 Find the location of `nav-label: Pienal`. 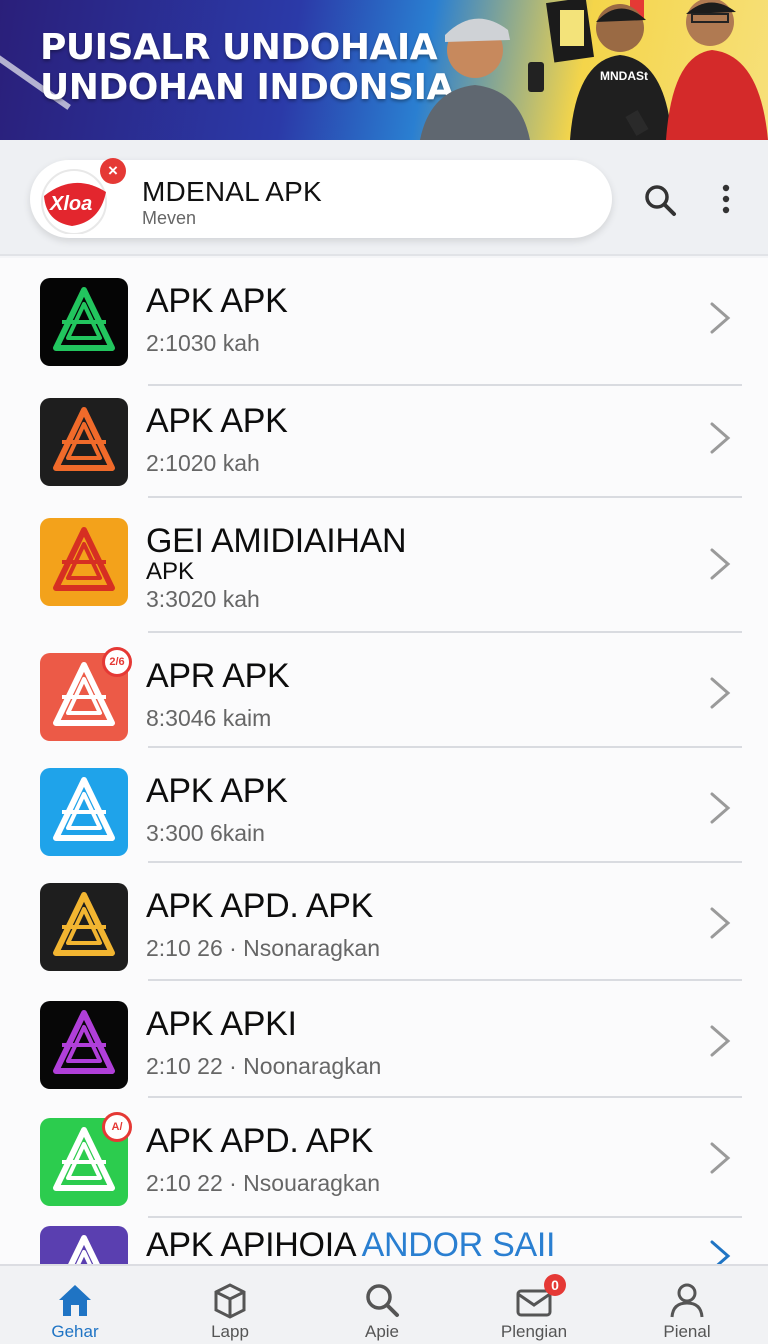

nav-label: Pienal is located at coordinates (687, 1331).